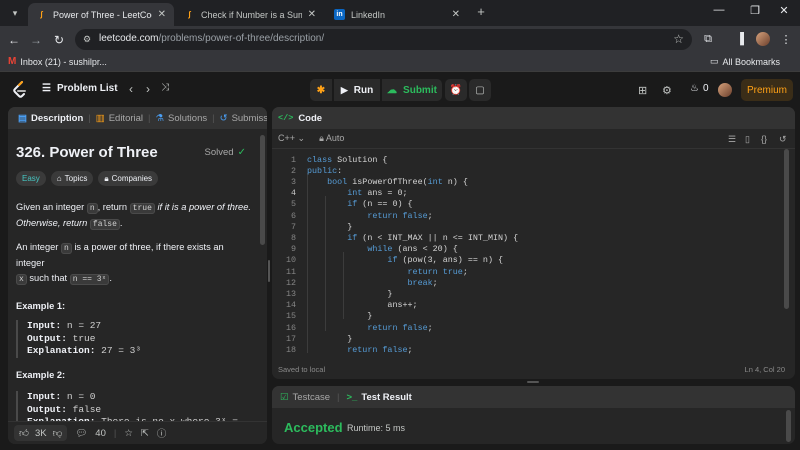 The width and height of the screenshot is (800, 450). I want to click on result-scrollbar, so click(788, 426).